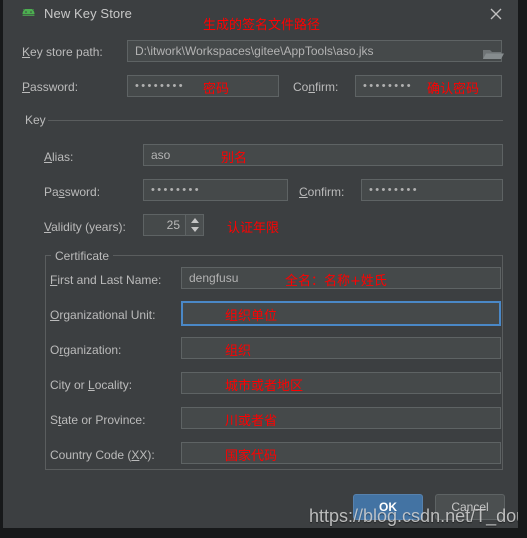  I want to click on cert-state-annotation: 川或者省, so click(251, 421).